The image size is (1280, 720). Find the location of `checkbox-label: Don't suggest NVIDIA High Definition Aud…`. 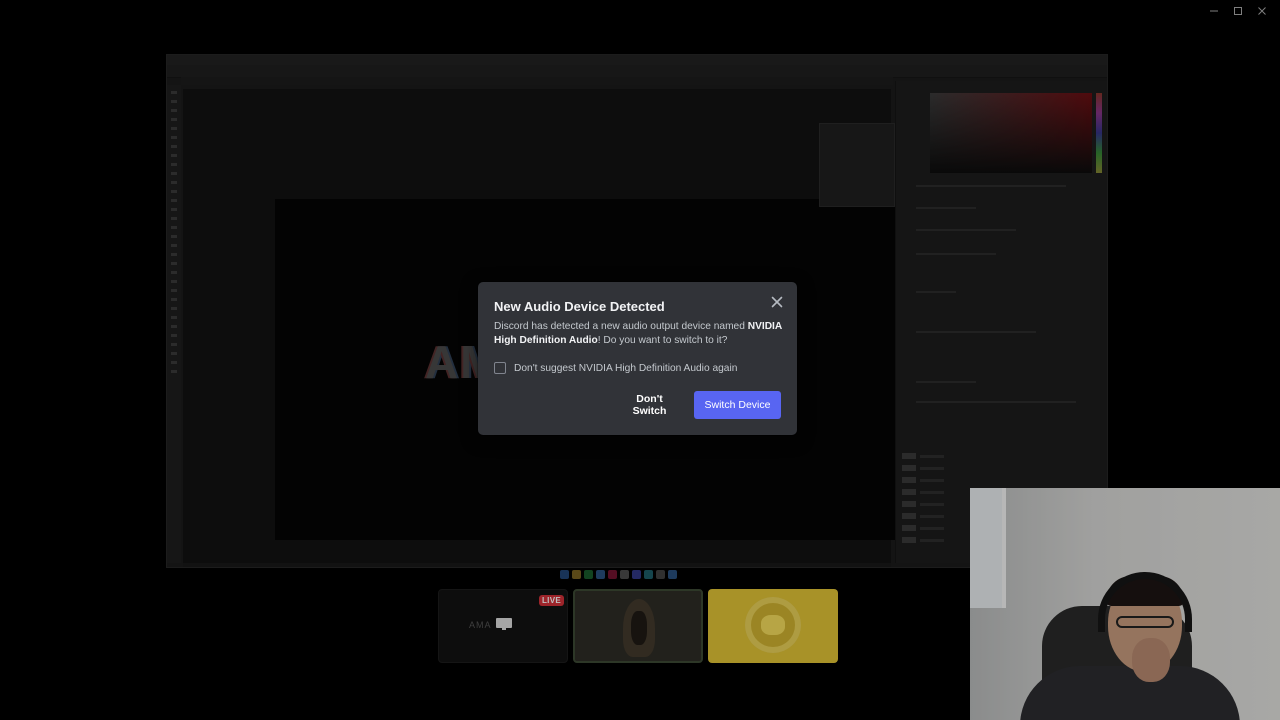

checkbox-label: Don't suggest NVIDIA High Definition Aud… is located at coordinates (626, 368).